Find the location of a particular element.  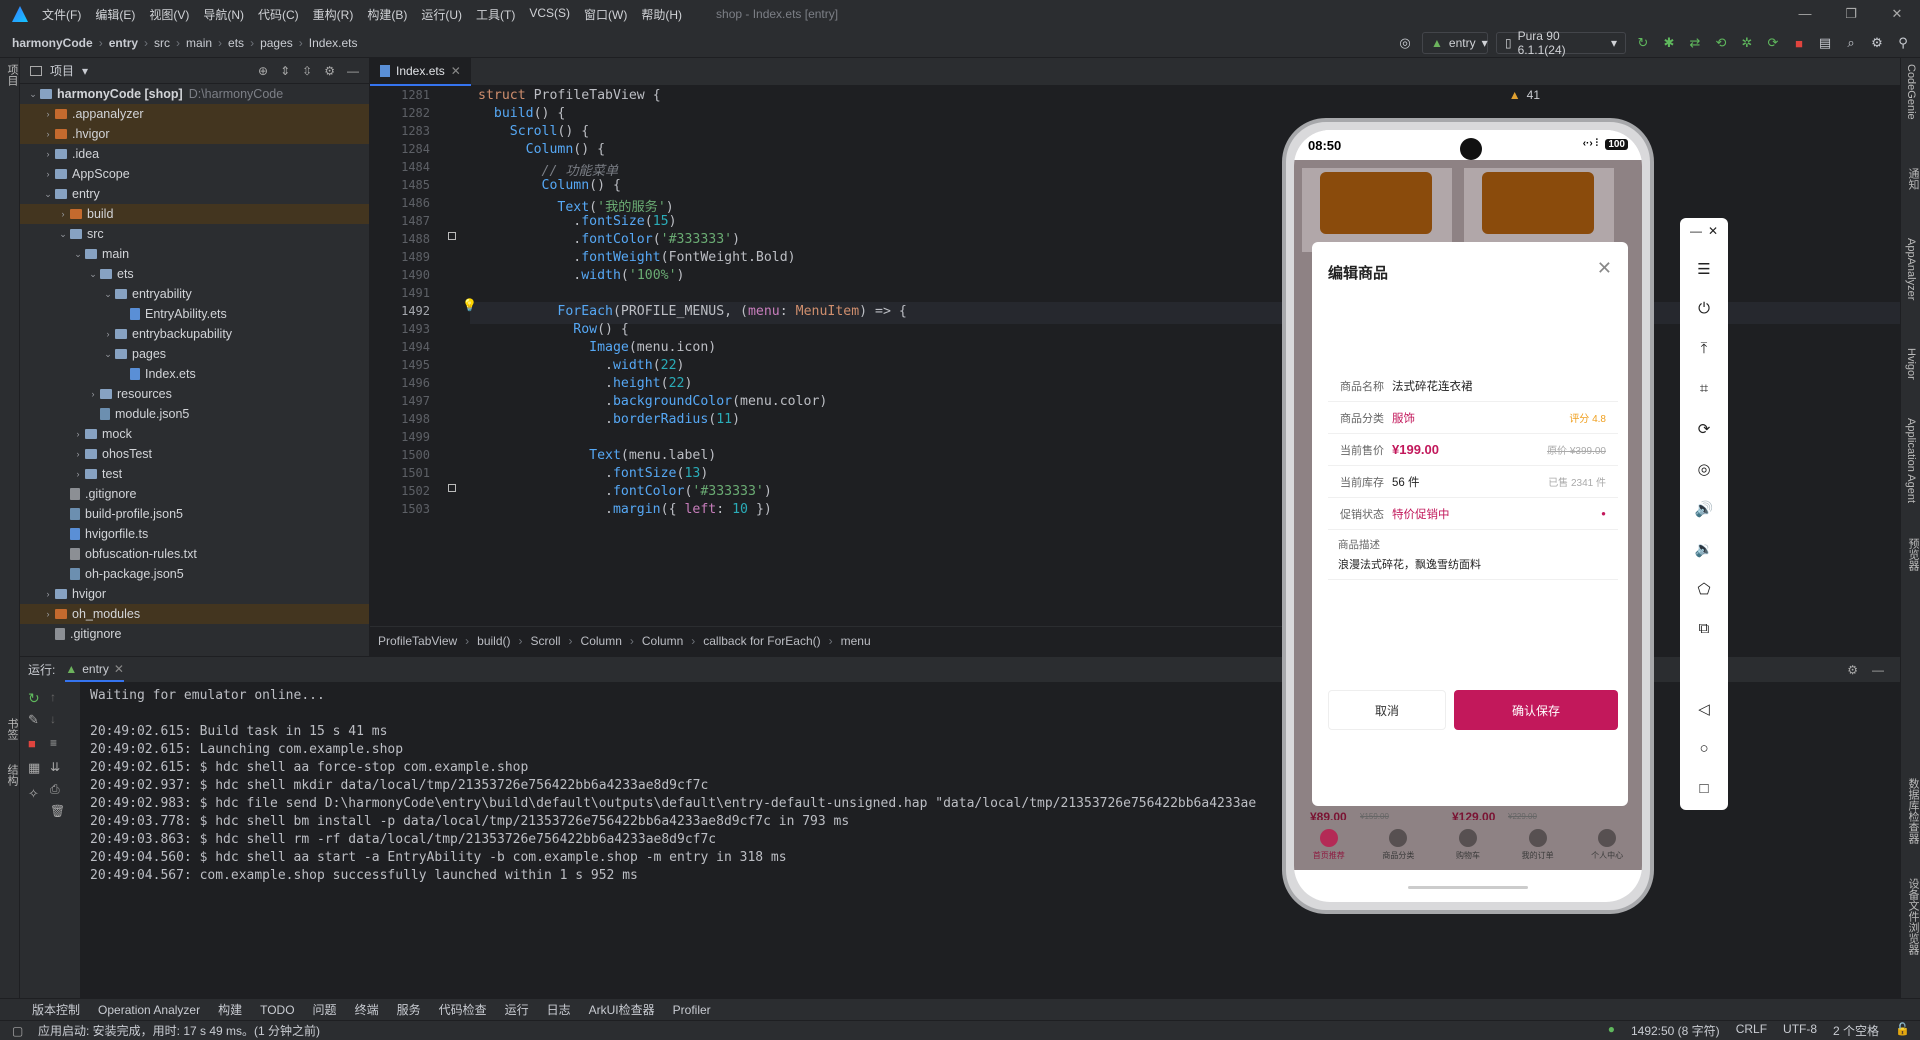

code-line: Column() { is located at coordinates (541, 149).